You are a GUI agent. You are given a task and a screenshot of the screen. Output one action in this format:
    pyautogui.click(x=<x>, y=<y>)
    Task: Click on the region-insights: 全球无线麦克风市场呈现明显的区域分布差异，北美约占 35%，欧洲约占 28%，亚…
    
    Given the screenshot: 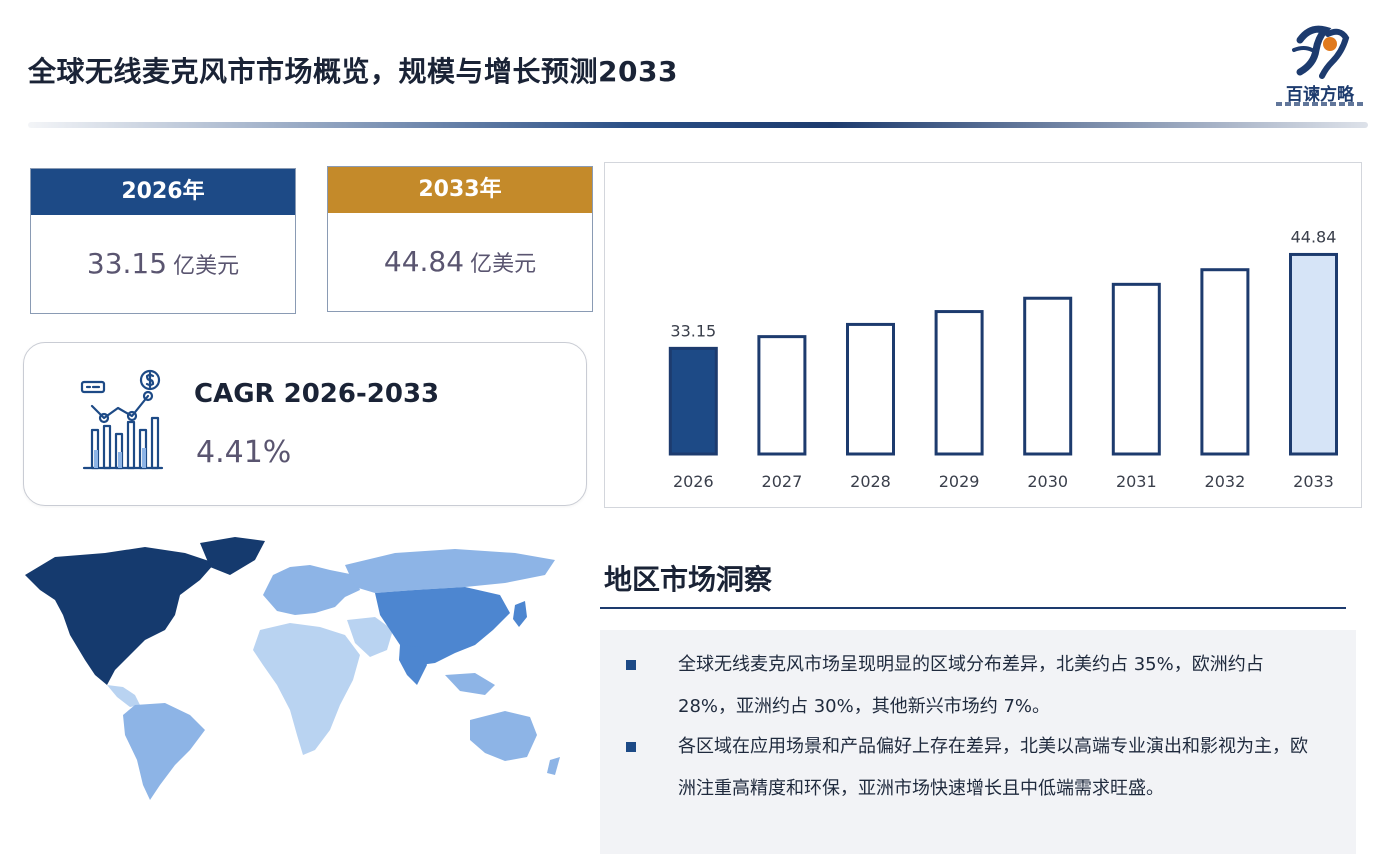 What is the action you would take?
    pyautogui.click(x=978, y=742)
    